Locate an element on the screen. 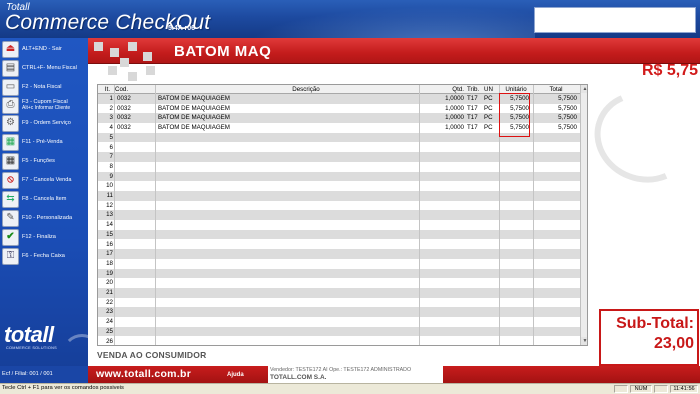  table-row: 16 is located at coordinates (339, 244).